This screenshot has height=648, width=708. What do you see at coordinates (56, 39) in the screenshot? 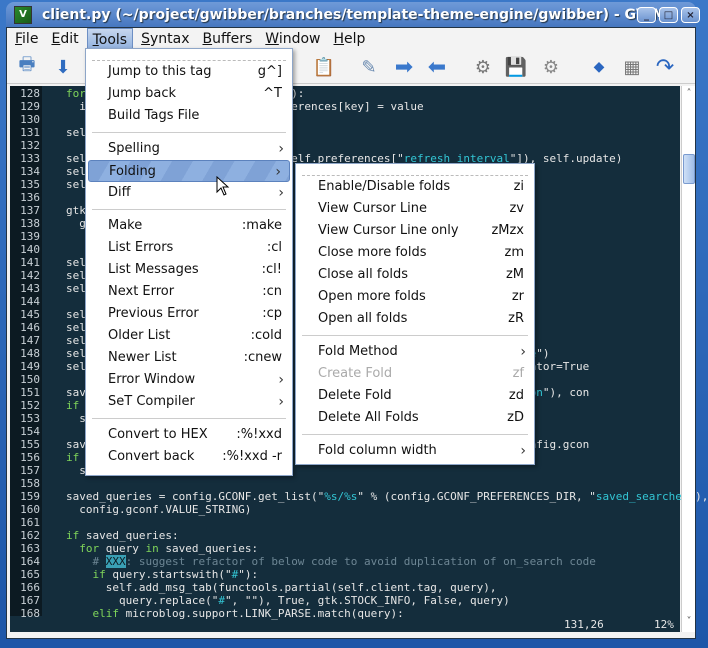
I see `menu-mnemonic: E` at bounding box center [56, 39].